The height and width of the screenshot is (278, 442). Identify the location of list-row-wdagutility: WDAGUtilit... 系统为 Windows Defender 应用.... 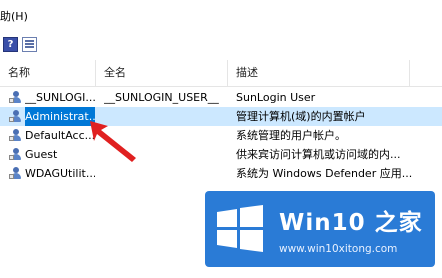
(221, 173).